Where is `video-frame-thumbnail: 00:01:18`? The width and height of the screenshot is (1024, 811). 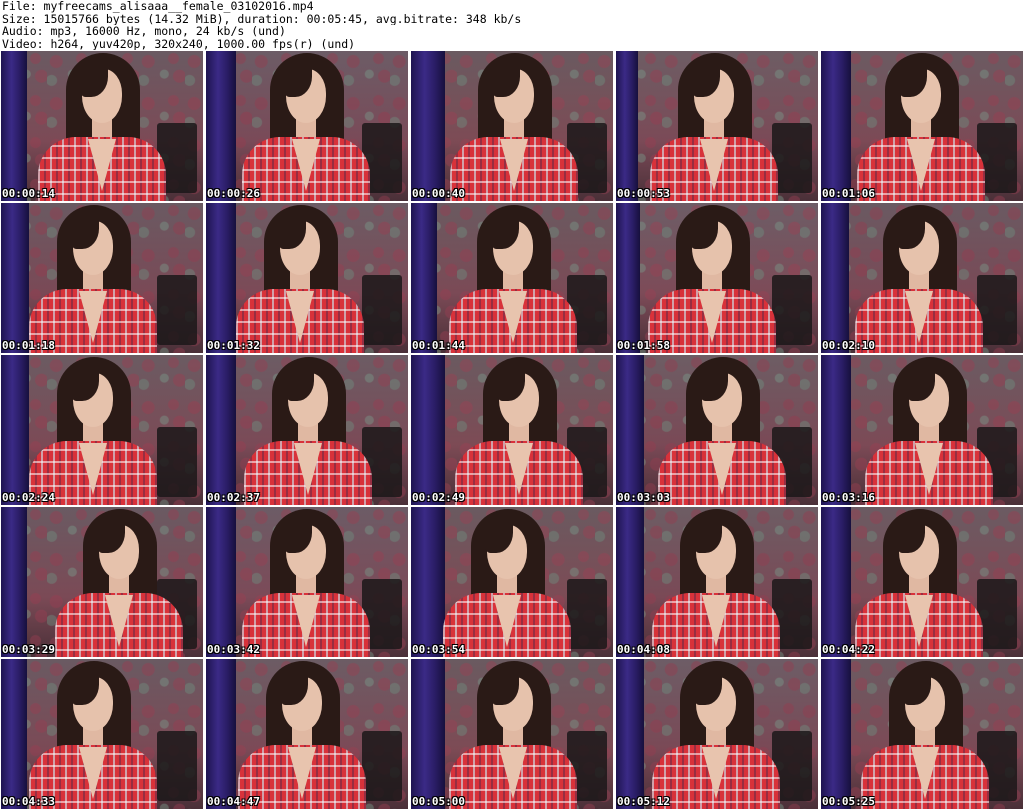
video-frame-thumbnail: 00:01:18 is located at coordinates (102, 278).